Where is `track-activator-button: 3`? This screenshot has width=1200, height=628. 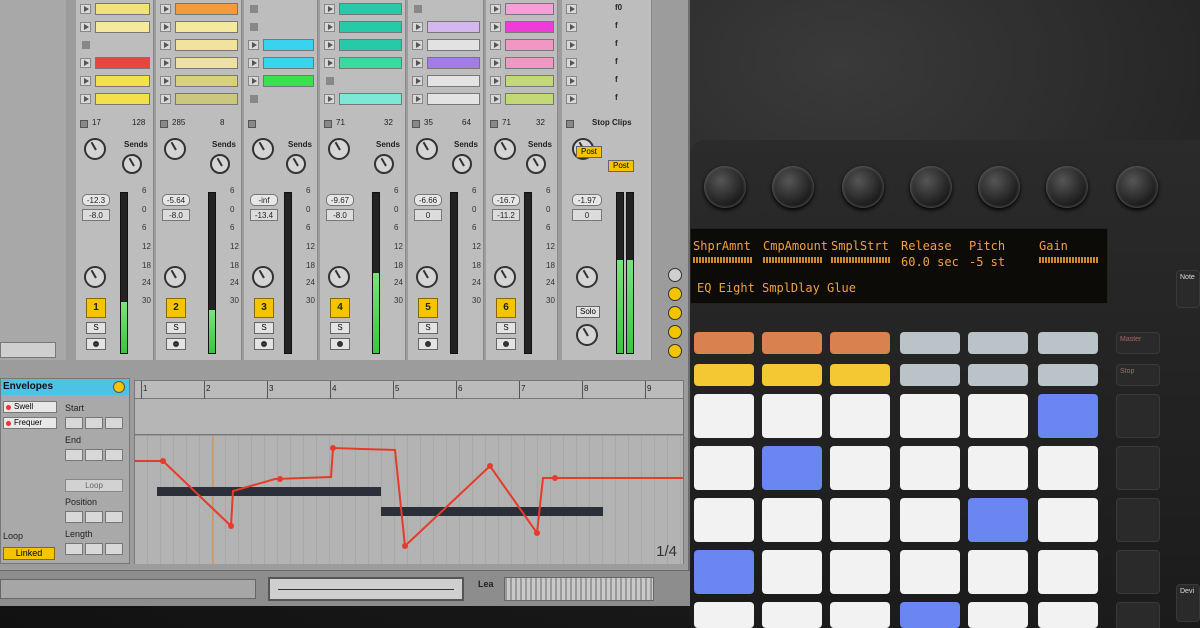 track-activator-button: 3 is located at coordinates (264, 308).